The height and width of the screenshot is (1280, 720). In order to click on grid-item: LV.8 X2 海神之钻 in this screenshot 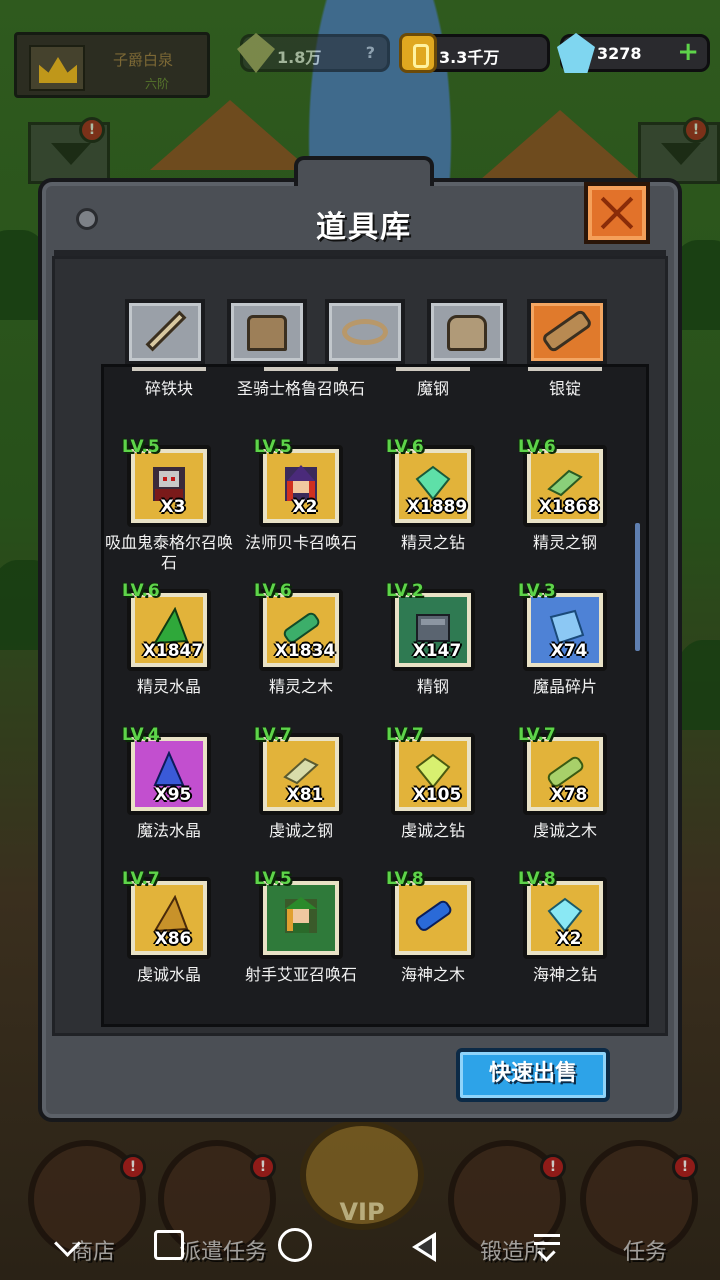, I will do `click(565, 941)`.